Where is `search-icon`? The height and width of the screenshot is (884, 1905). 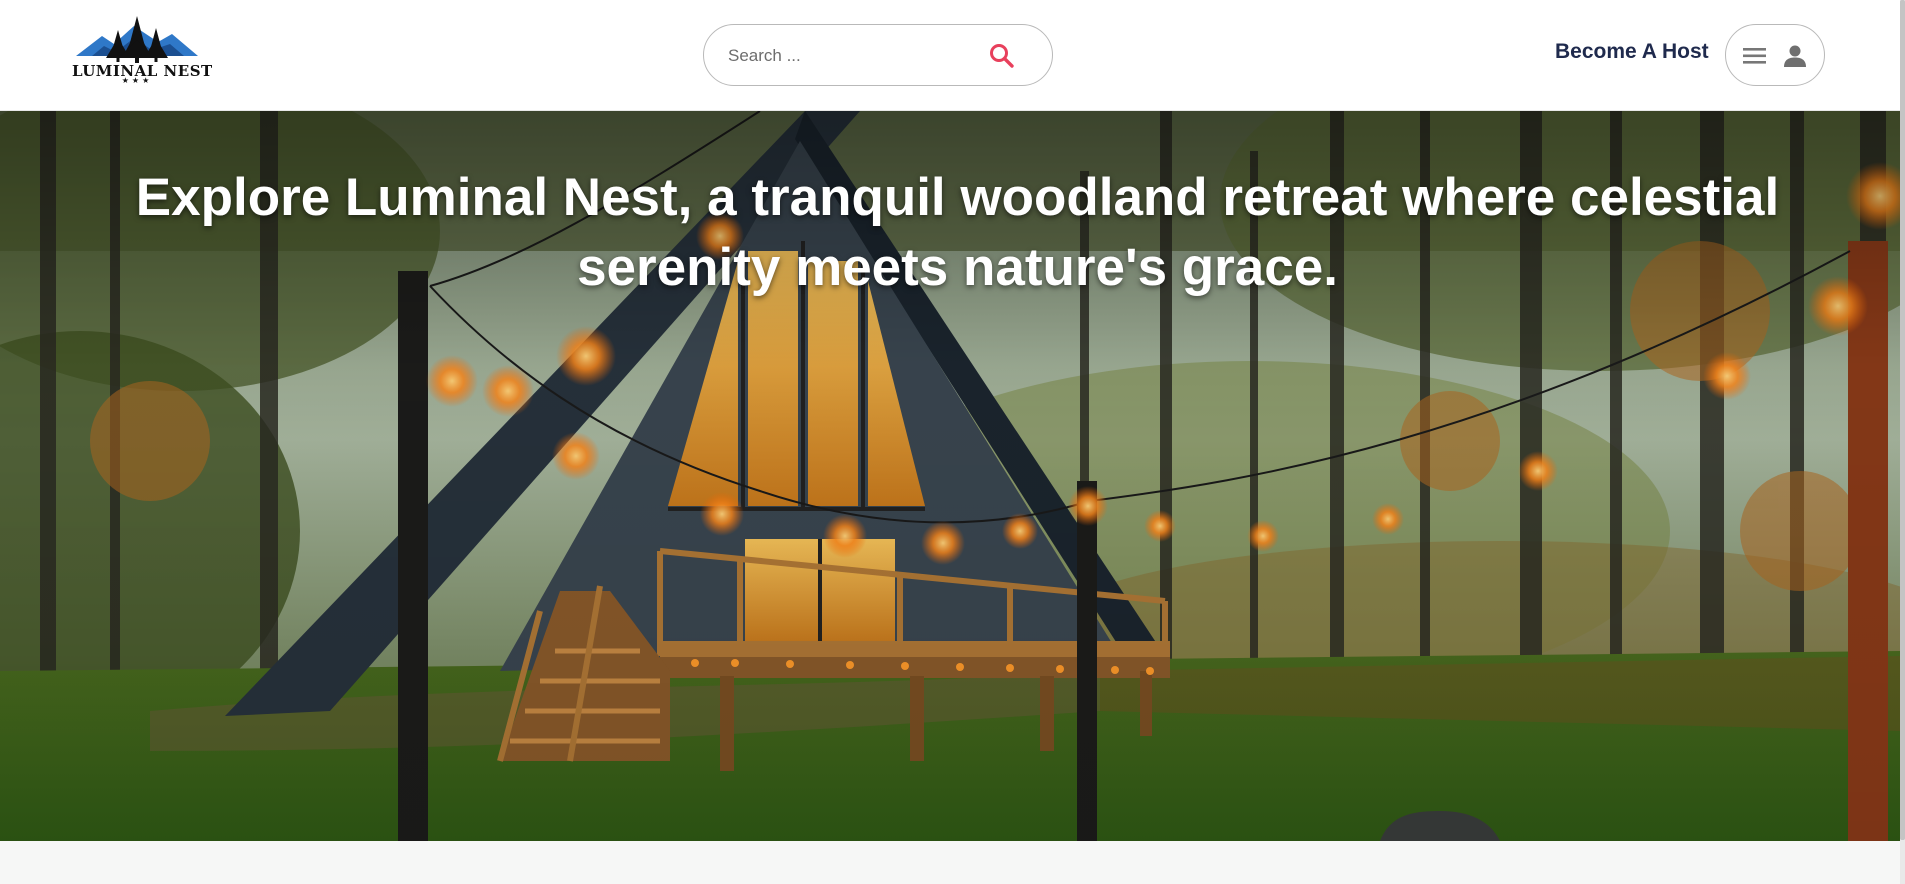 search-icon is located at coordinates (1002, 56).